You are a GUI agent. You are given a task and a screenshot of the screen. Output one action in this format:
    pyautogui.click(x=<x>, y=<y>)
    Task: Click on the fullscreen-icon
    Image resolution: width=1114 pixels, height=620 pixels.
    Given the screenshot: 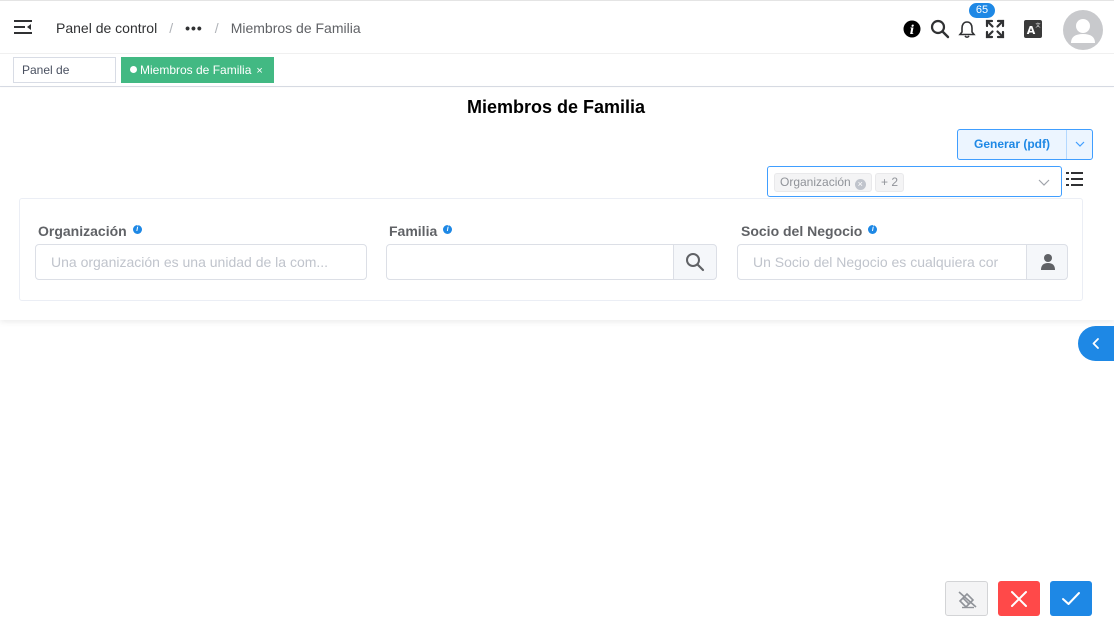 What is the action you would take?
    pyautogui.click(x=995, y=29)
    